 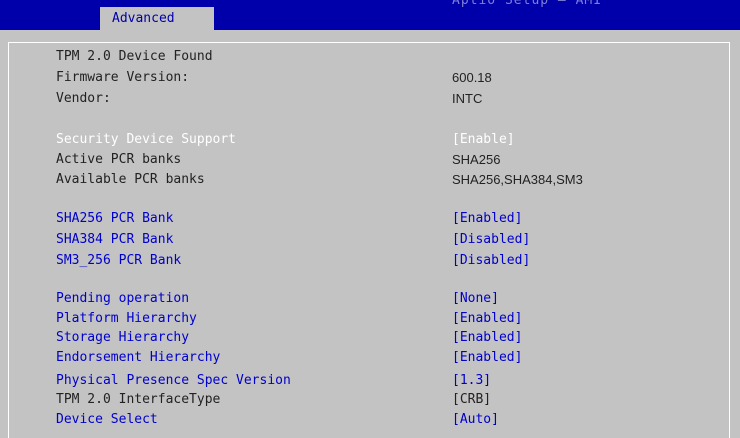 What do you see at coordinates (146, 139) in the screenshot?
I see `security-support-label: Security Device Support` at bounding box center [146, 139].